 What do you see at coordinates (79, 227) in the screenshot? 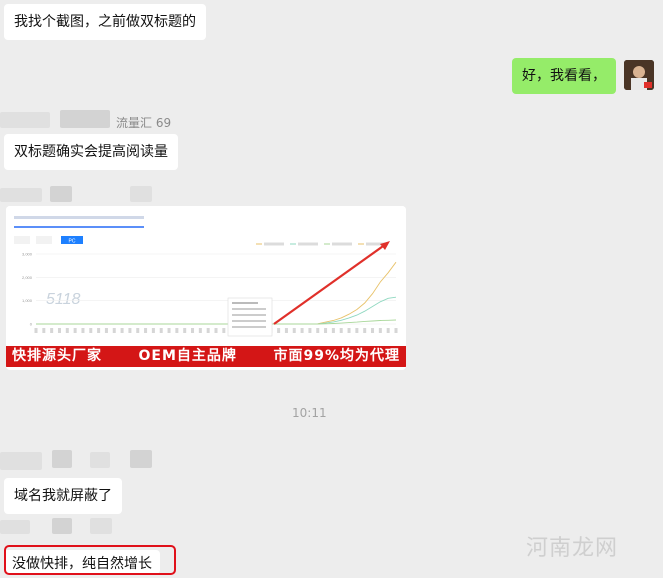
I see `chart-title-underline` at bounding box center [79, 227].